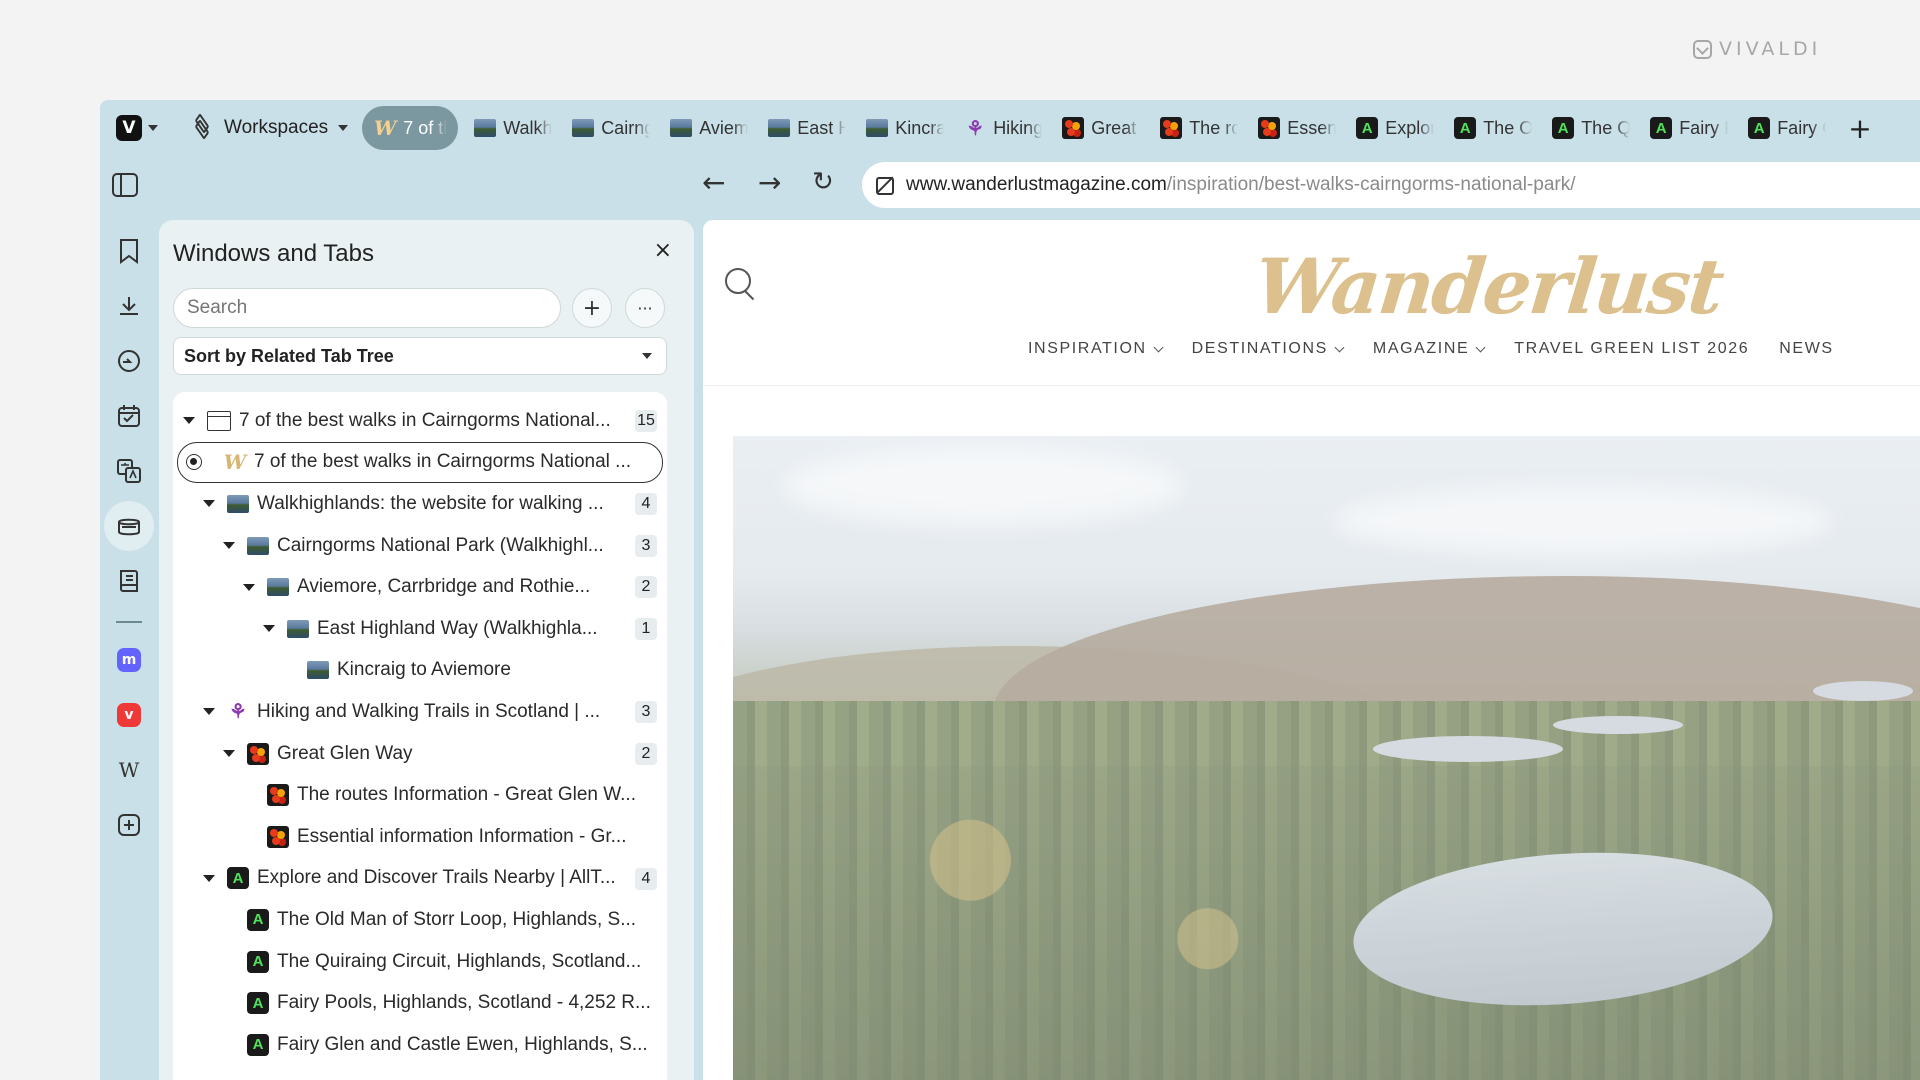 This screenshot has width=1920, height=1080. I want to click on add-panel-icon, so click(129, 825).